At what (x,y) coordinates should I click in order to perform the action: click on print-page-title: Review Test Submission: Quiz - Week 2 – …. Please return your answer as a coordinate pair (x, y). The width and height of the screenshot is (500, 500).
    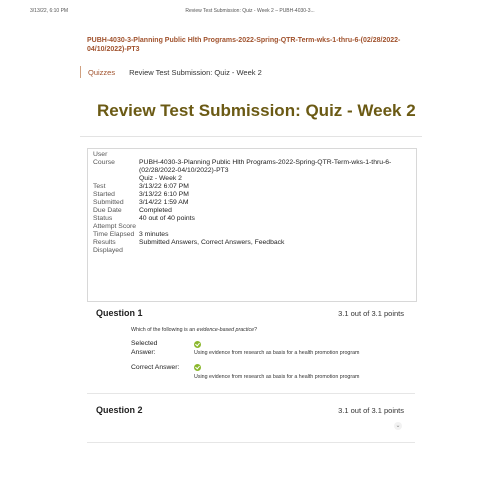
    Looking at the image, I should click on (250, 11).